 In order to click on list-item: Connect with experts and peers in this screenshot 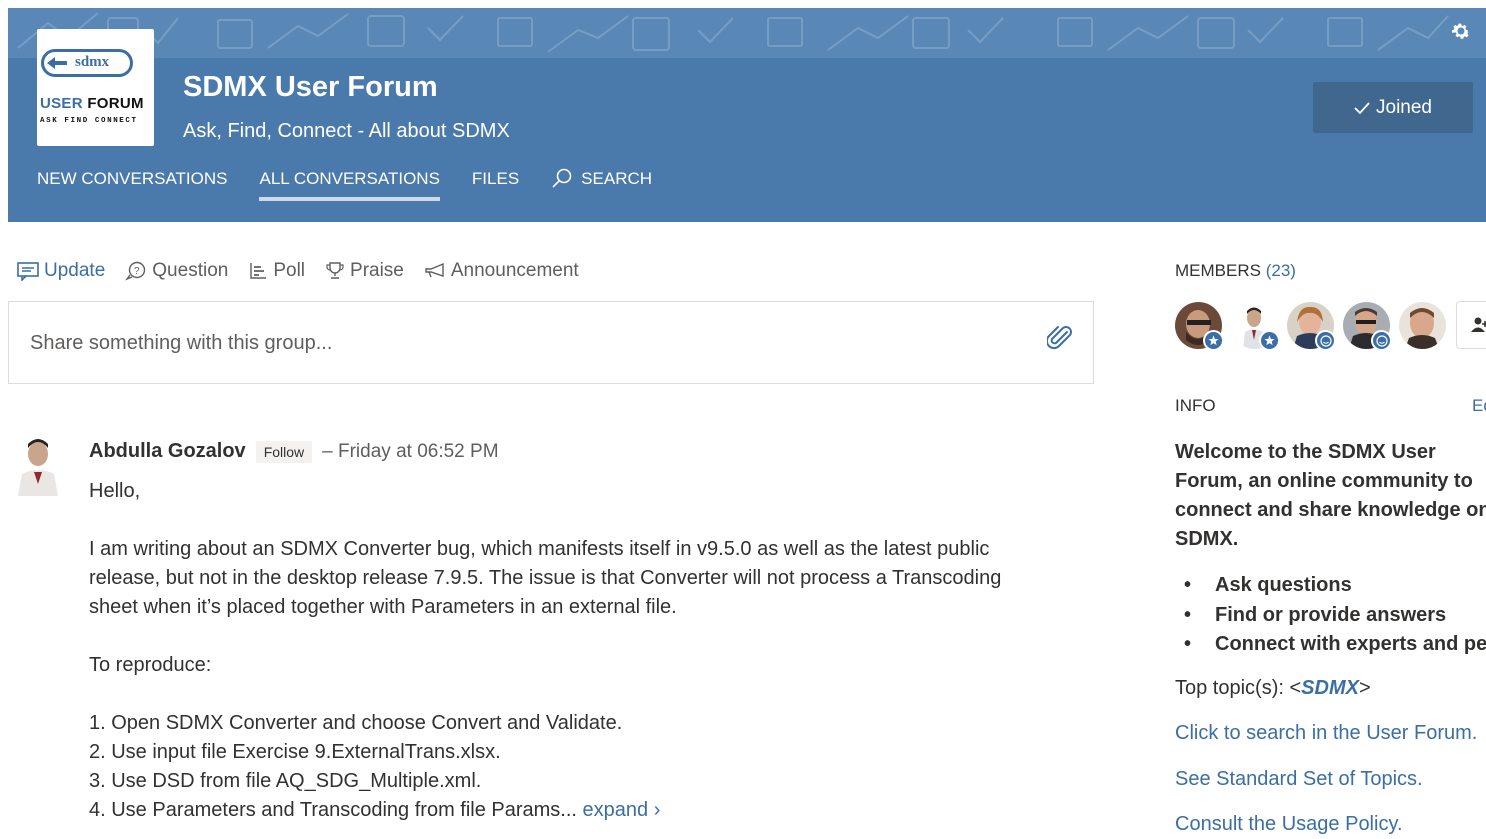, I will do `click(1330, 645)`.